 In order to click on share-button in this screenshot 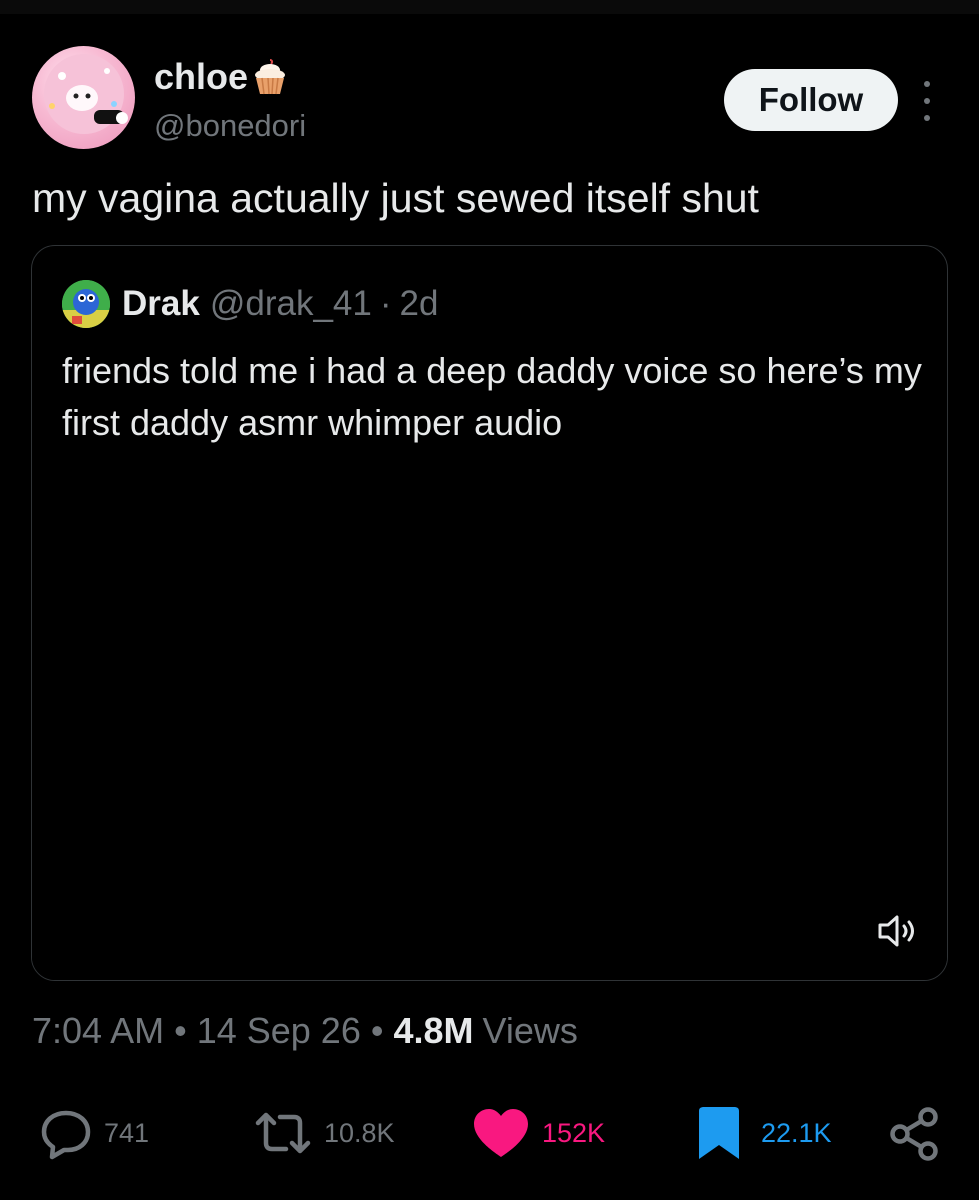, I will do `click(916, 1133)`.